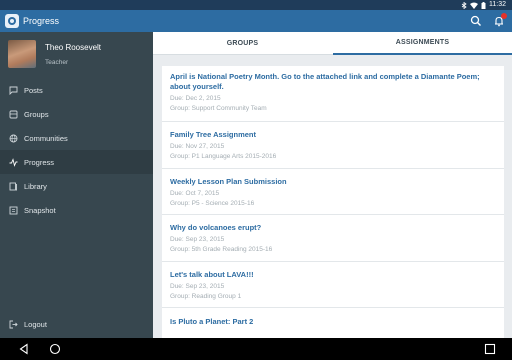 Image resolution: width=512 pixels, height=360 pixels. Describe the element at coordinates (76, 162) in the screenshot. I see `sidebar-item-progress: Progress` at that location.